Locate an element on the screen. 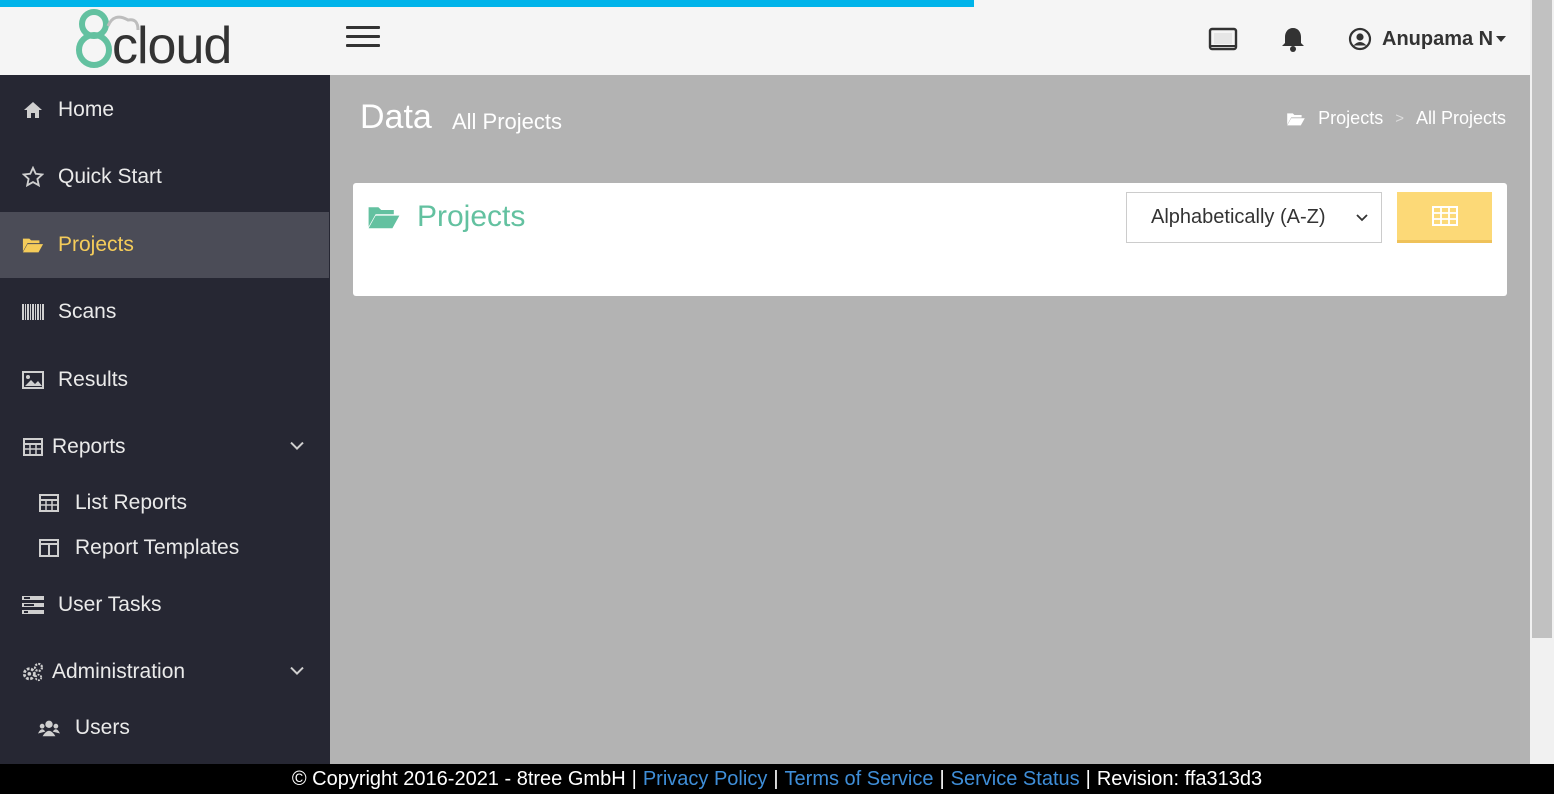  page-title: Data is located at coordinates (396, 117).